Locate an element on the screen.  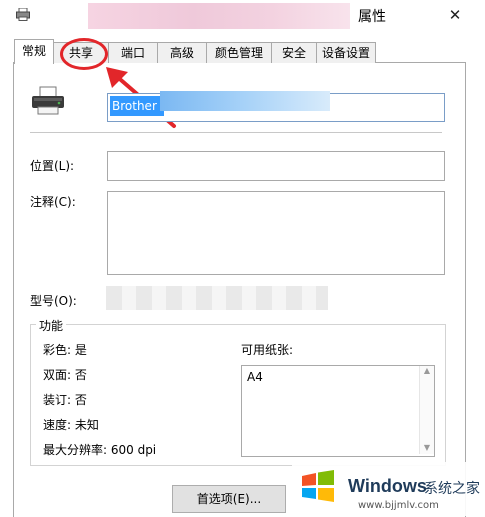
scroll-down-icon: ▼ is located at coordinates (427, 447).